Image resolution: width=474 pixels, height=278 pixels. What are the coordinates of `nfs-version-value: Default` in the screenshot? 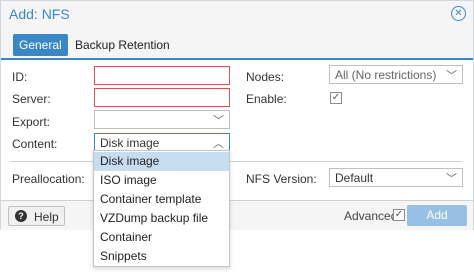 It's located at (354, 178).